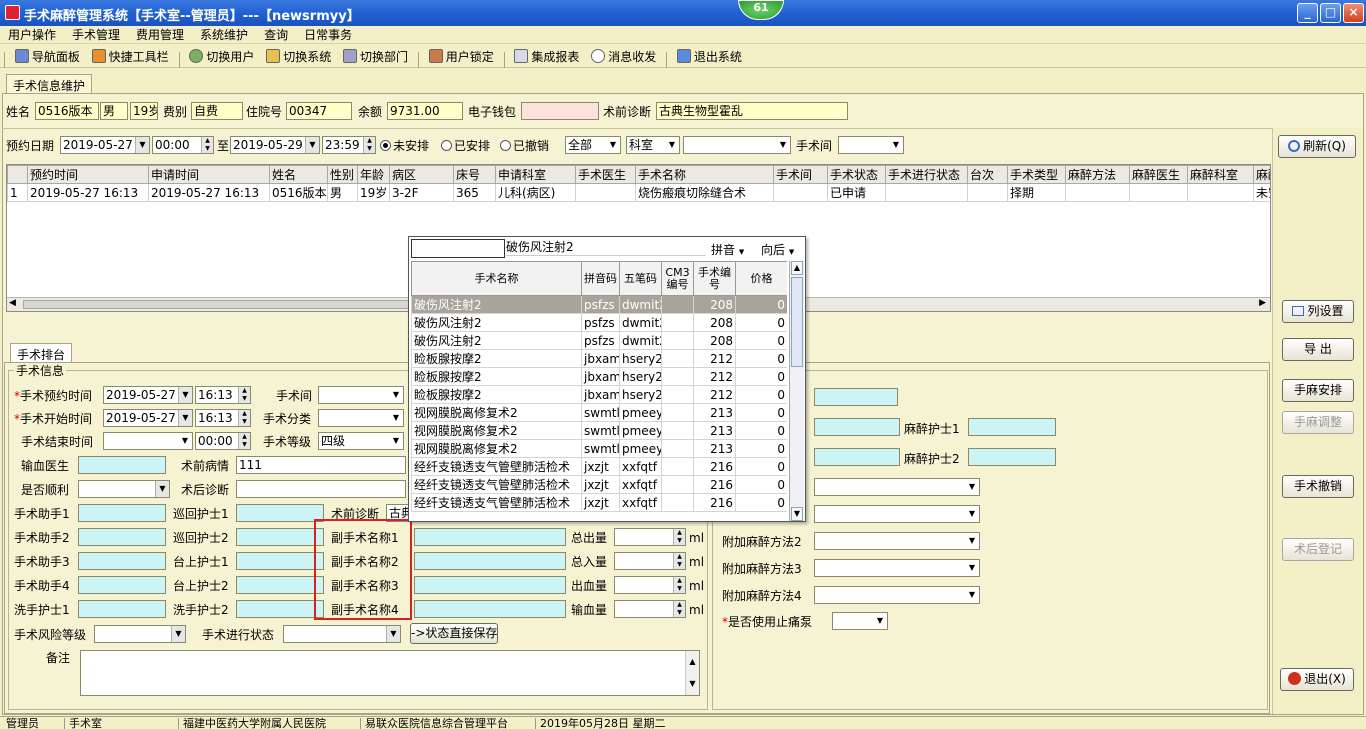 This screenshot has width=1366, height=729. Describe the element at coordinates (144, 111) in the screenshot. I see `age-field: 19岁` at that location.